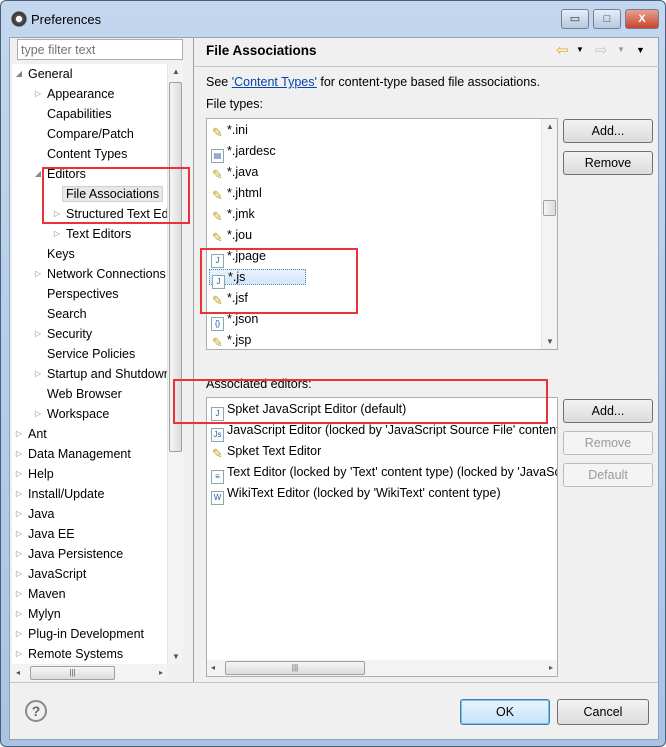 The width and height of the screenshot is (666, 747). Describe the element at coordinates (36, 711) in the screenshot. I see `help-icon: ?` at that location.